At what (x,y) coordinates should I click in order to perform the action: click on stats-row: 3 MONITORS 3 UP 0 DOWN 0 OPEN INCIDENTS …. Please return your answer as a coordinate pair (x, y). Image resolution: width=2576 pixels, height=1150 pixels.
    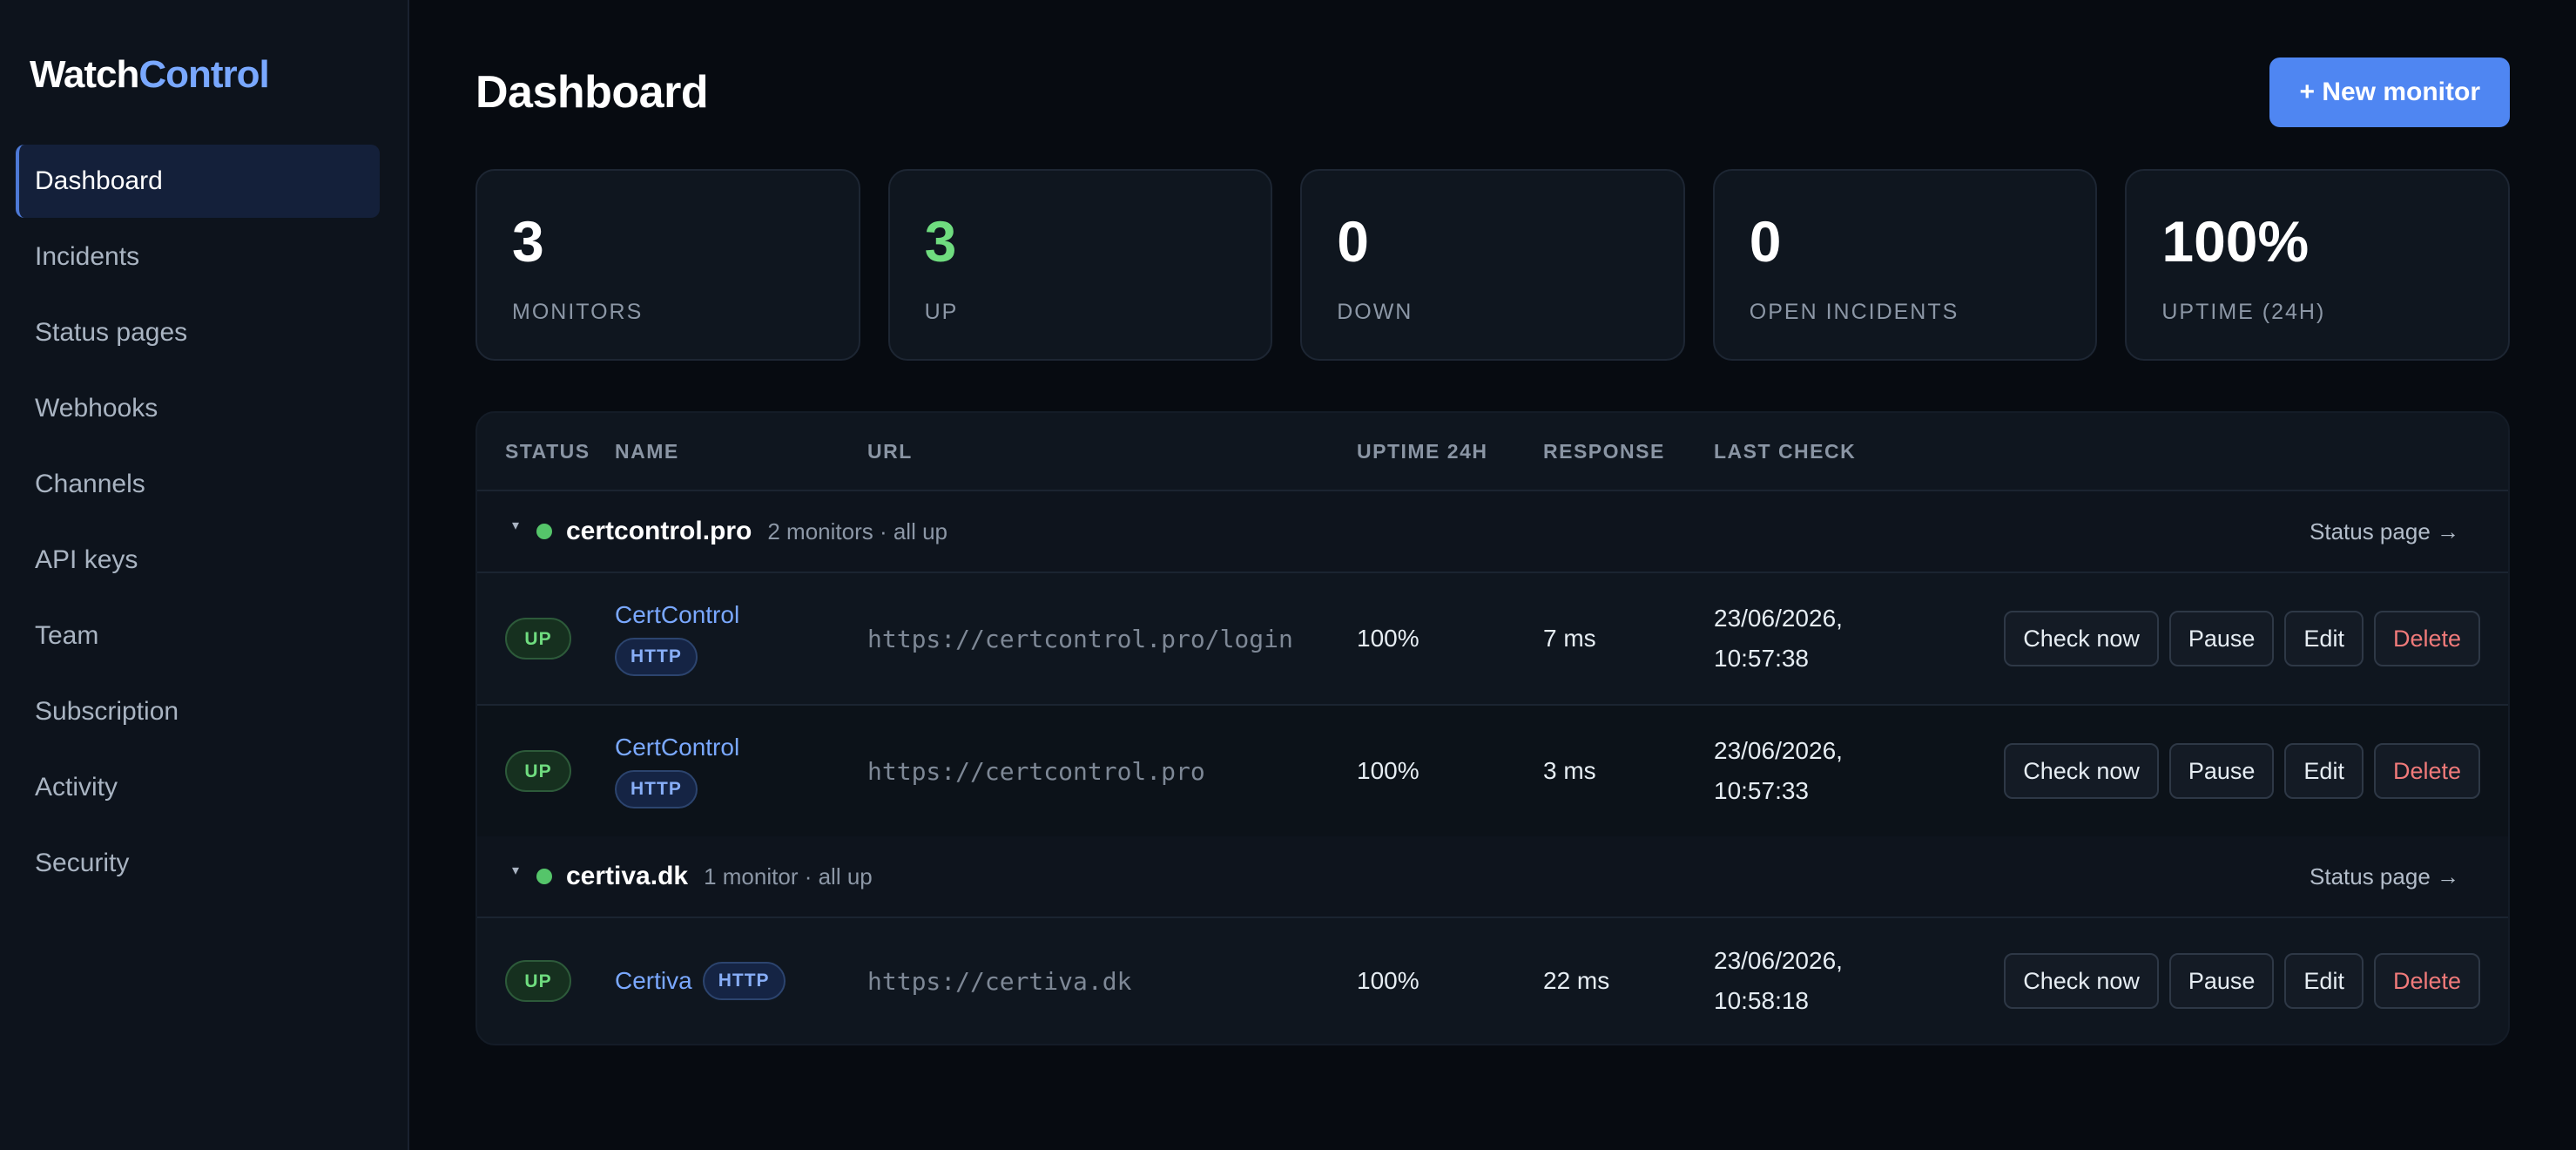
    Looking at the image, I should click on (1492, 265).